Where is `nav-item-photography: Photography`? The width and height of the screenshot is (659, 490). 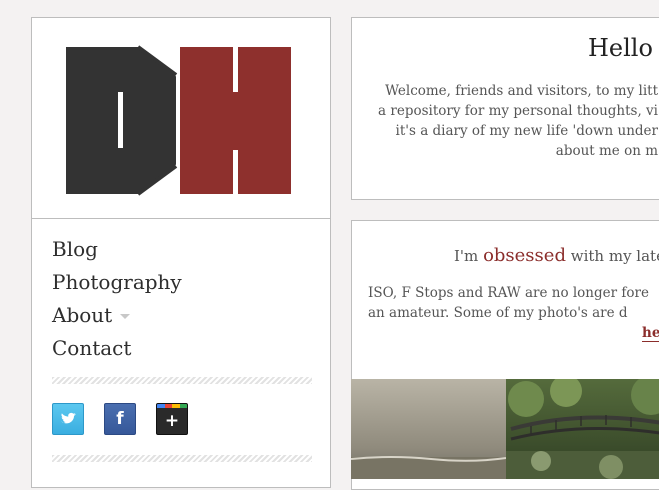
nav-item-photography: Photography is located at coordinates (117, 282).